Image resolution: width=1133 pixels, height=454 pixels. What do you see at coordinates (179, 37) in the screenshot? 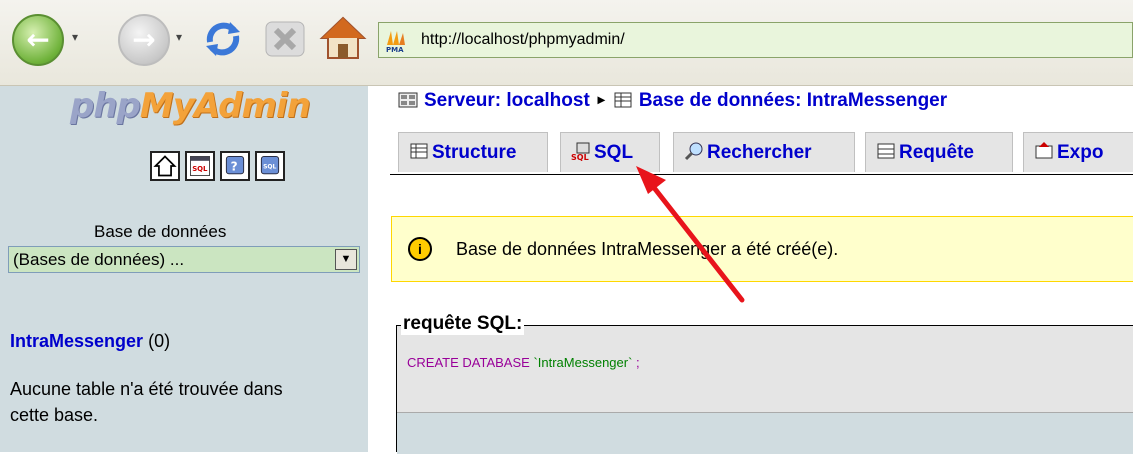
I see `forward-history-dropdown: ▾` at bounding box center [179, 37].